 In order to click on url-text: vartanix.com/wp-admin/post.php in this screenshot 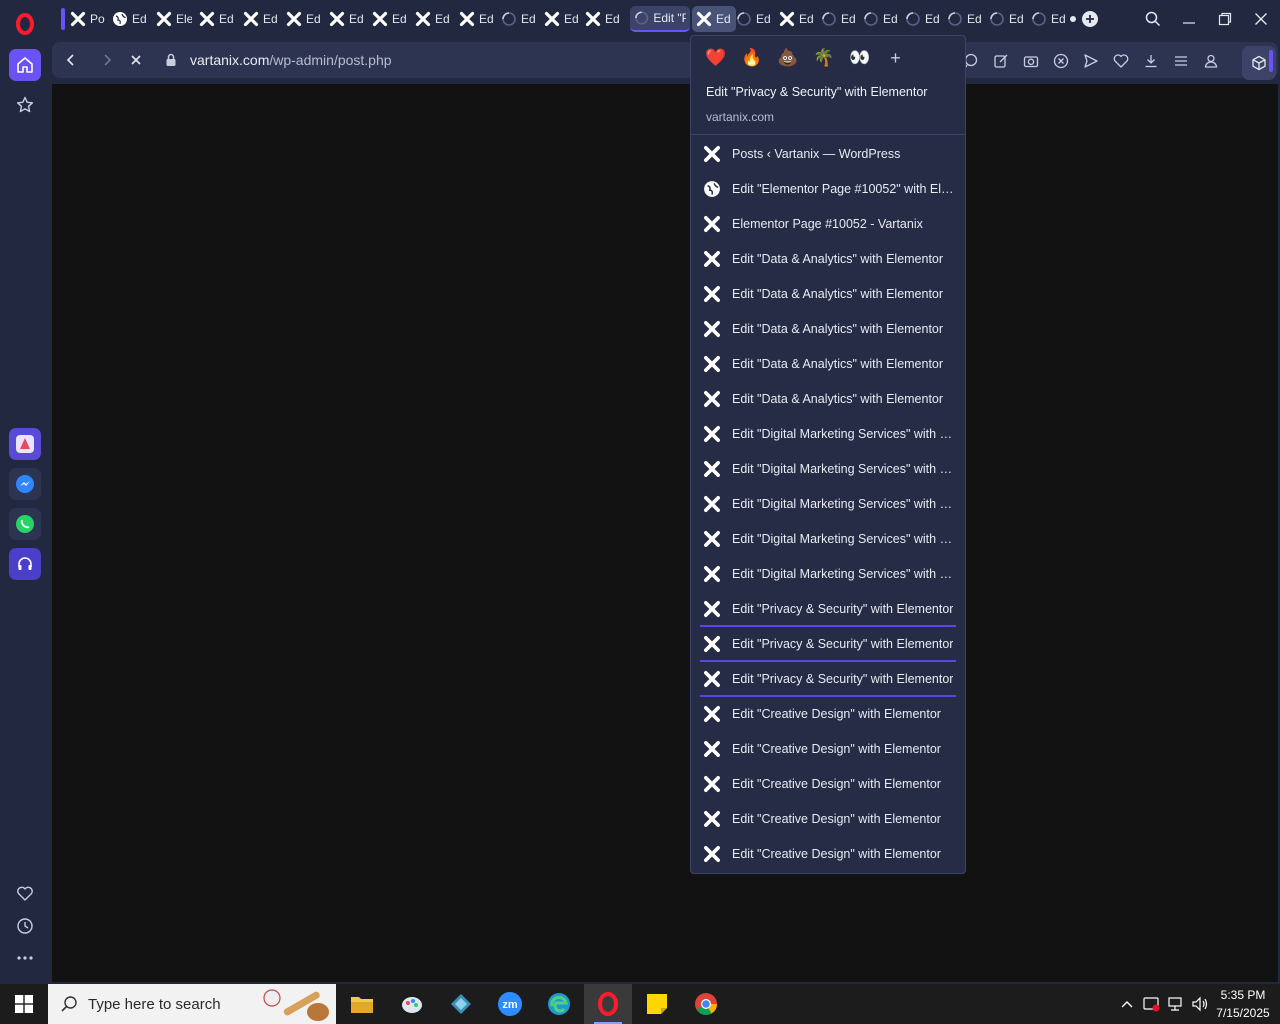, I will do `click(291, 60)`.